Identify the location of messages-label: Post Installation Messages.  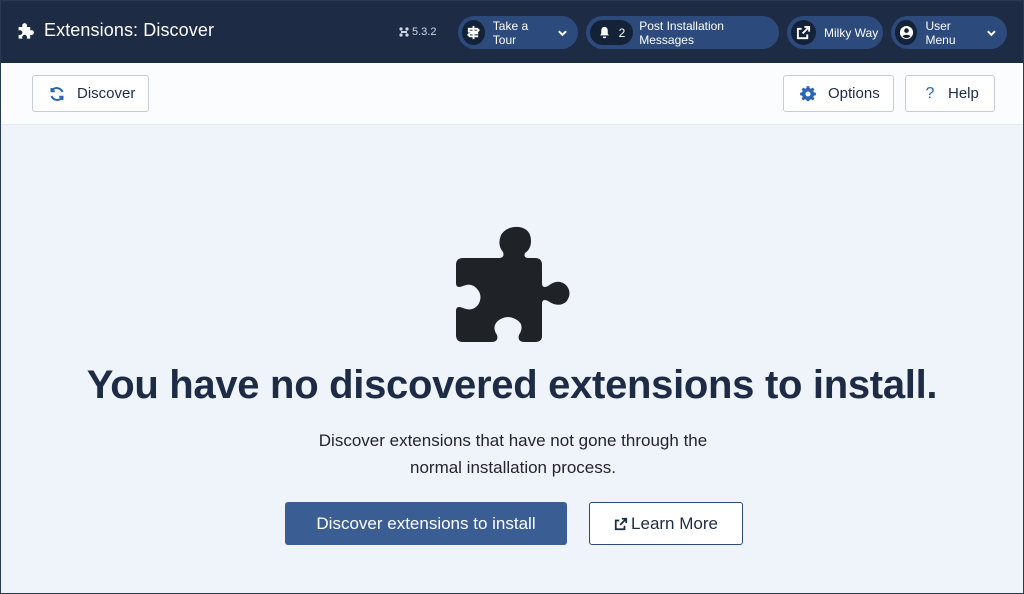
(681, 32).